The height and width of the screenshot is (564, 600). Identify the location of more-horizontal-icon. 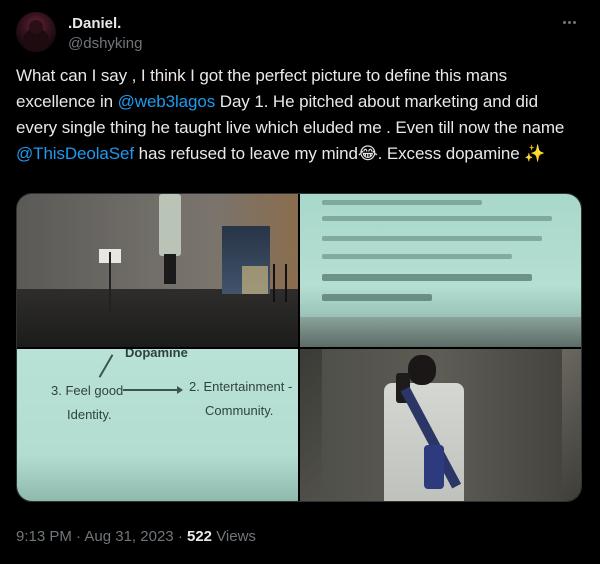
(569, 22).